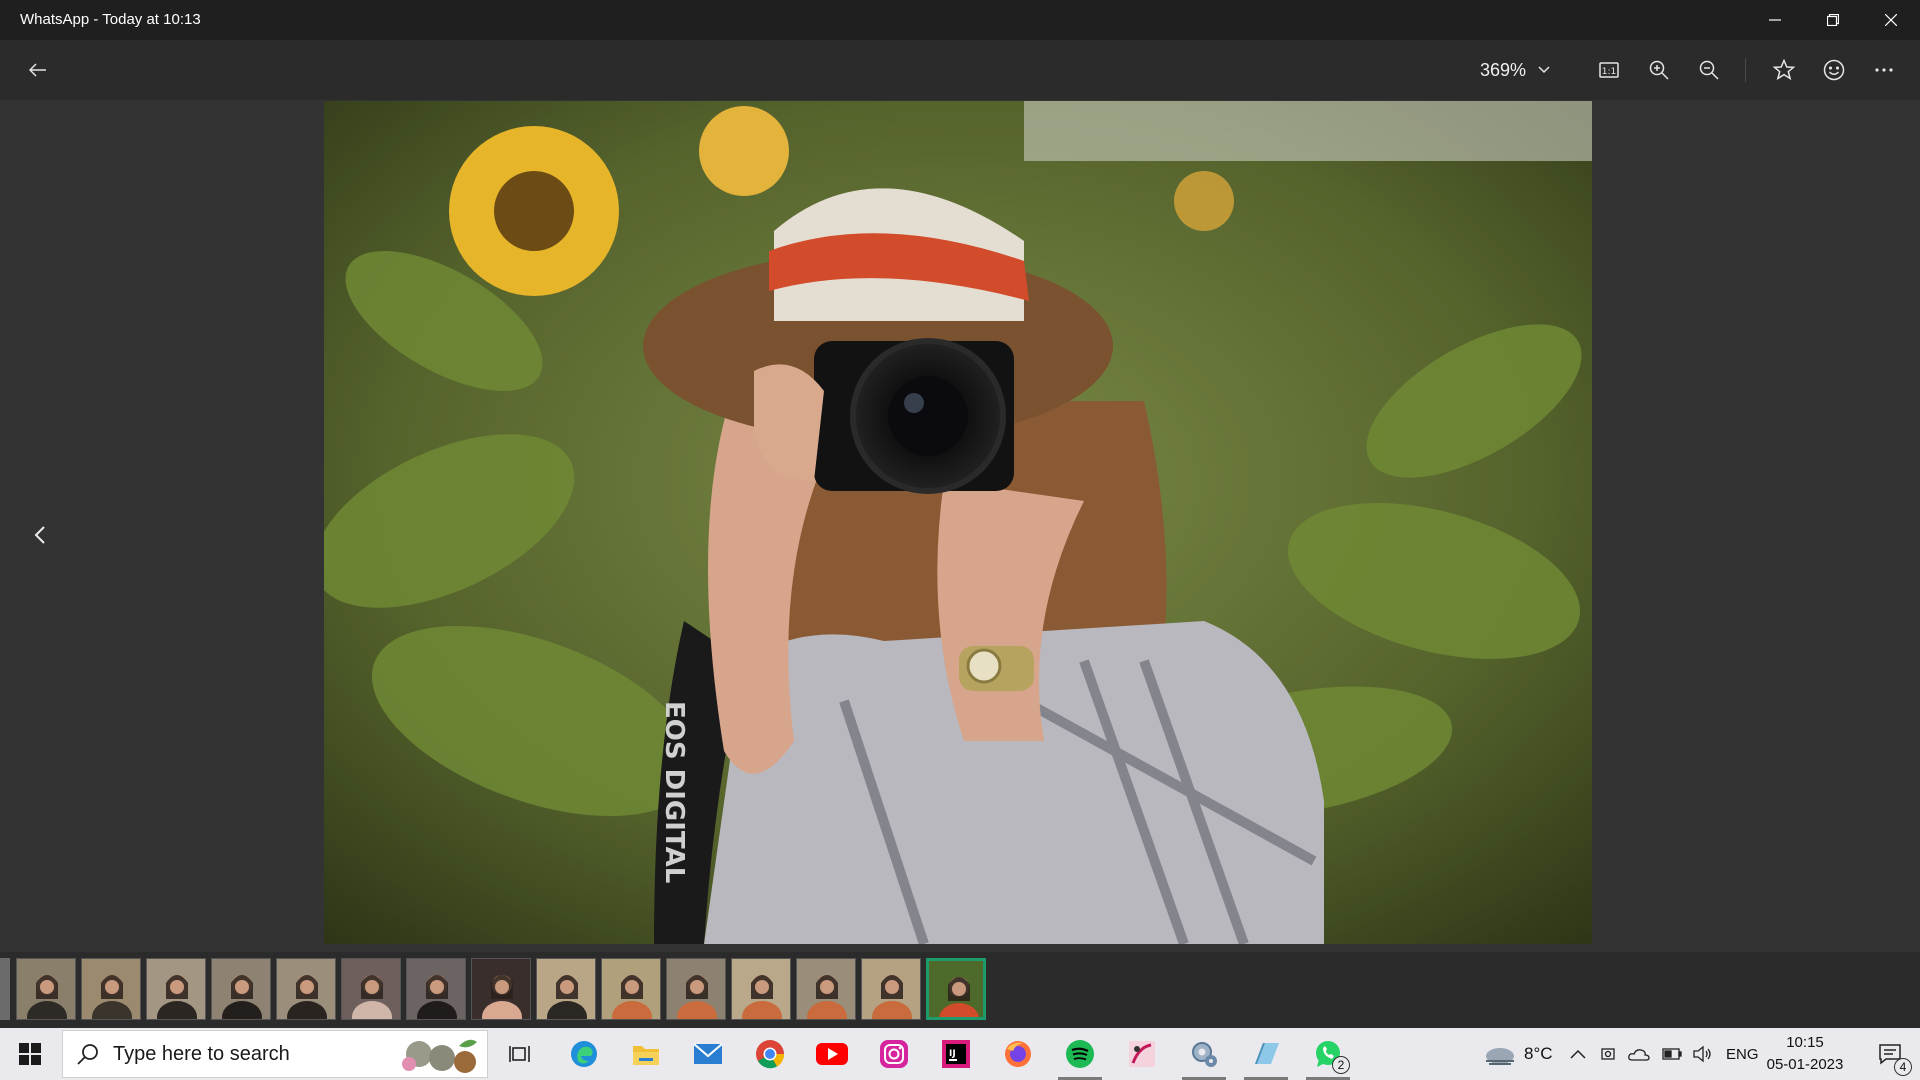 The height and width of the screenshot is (1080, 1920). I want to click on task-view-icon, so click(519, 1054).